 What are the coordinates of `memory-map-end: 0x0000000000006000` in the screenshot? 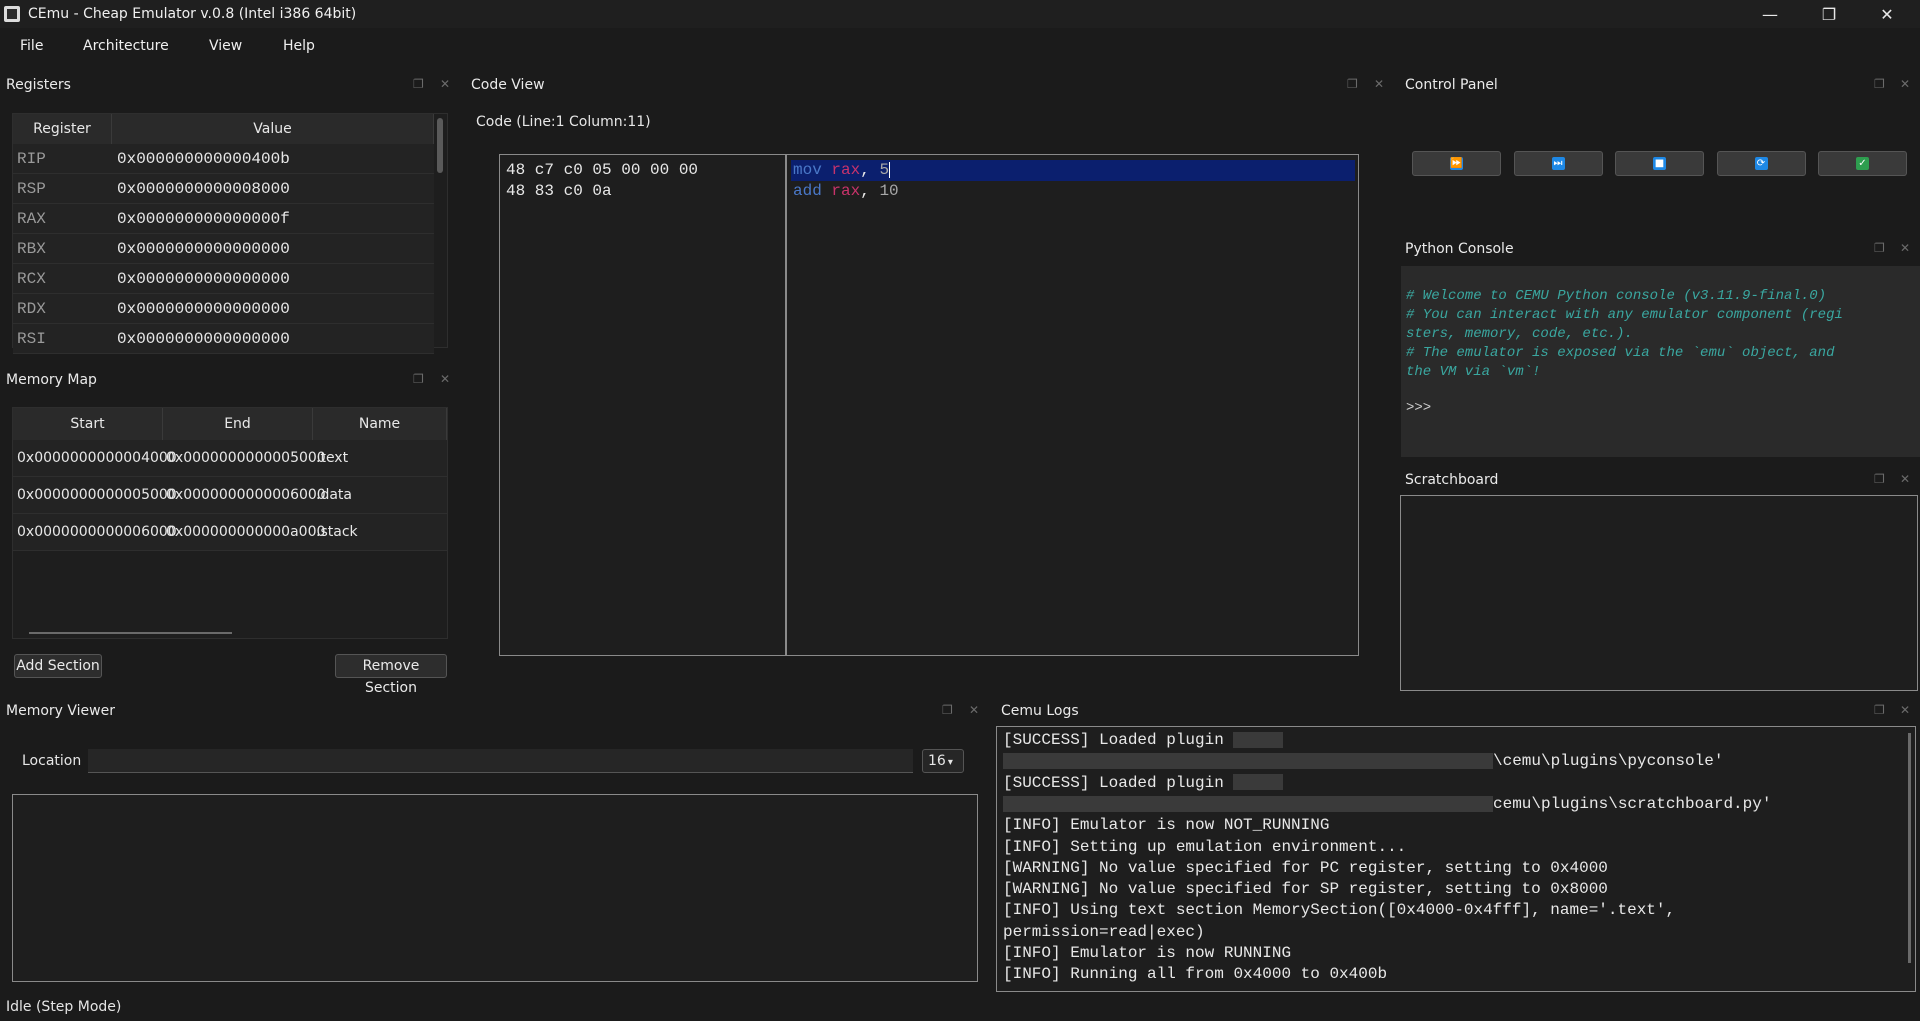 It's located at (246, 495).